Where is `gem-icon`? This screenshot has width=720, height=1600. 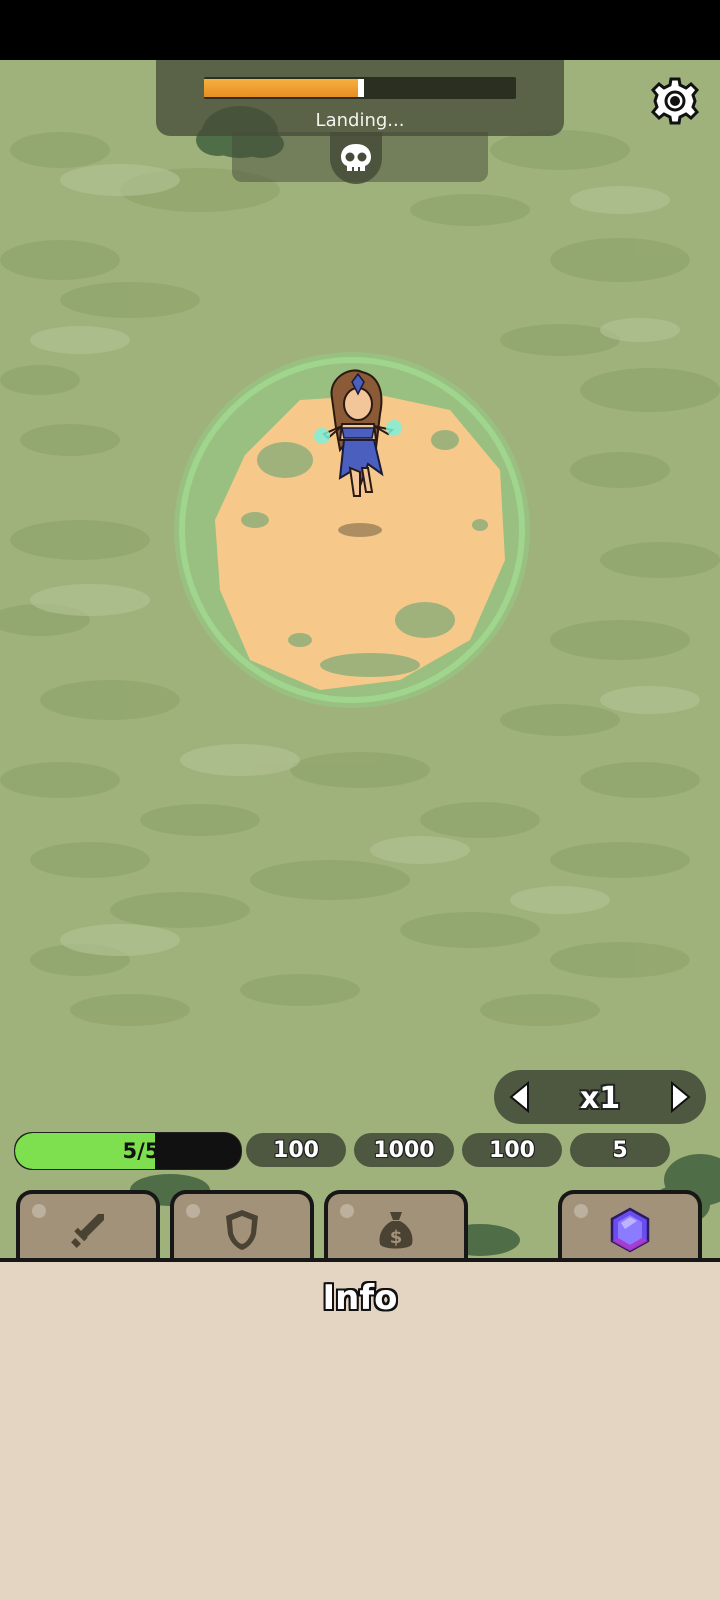
gem-icon is located at coordinates (630, 1230).